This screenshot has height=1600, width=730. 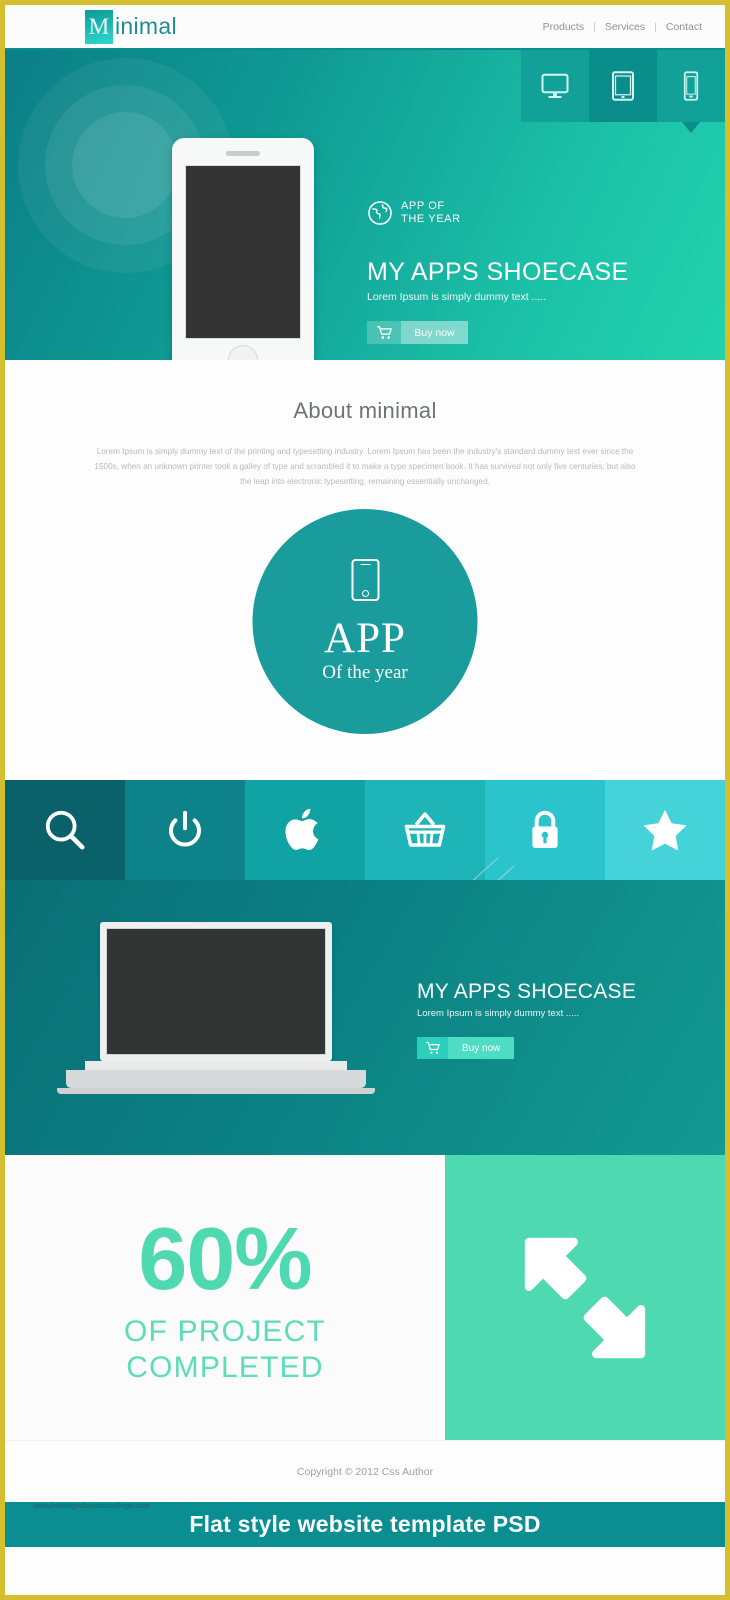 I want to click on device-tabs, so click(x=623, y=91).